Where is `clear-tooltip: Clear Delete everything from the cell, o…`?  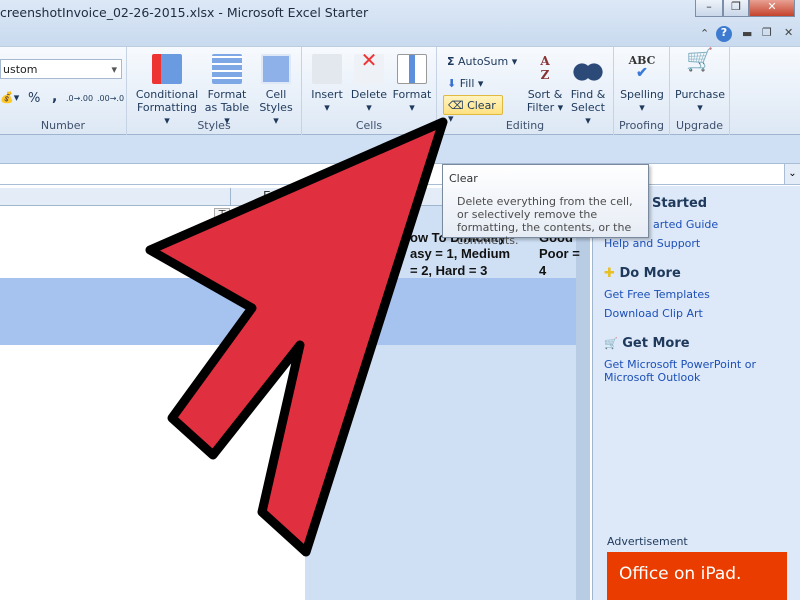 clear-tooltip: Clear Delete everything from the cell, o… is located at coordinates (545, 205).